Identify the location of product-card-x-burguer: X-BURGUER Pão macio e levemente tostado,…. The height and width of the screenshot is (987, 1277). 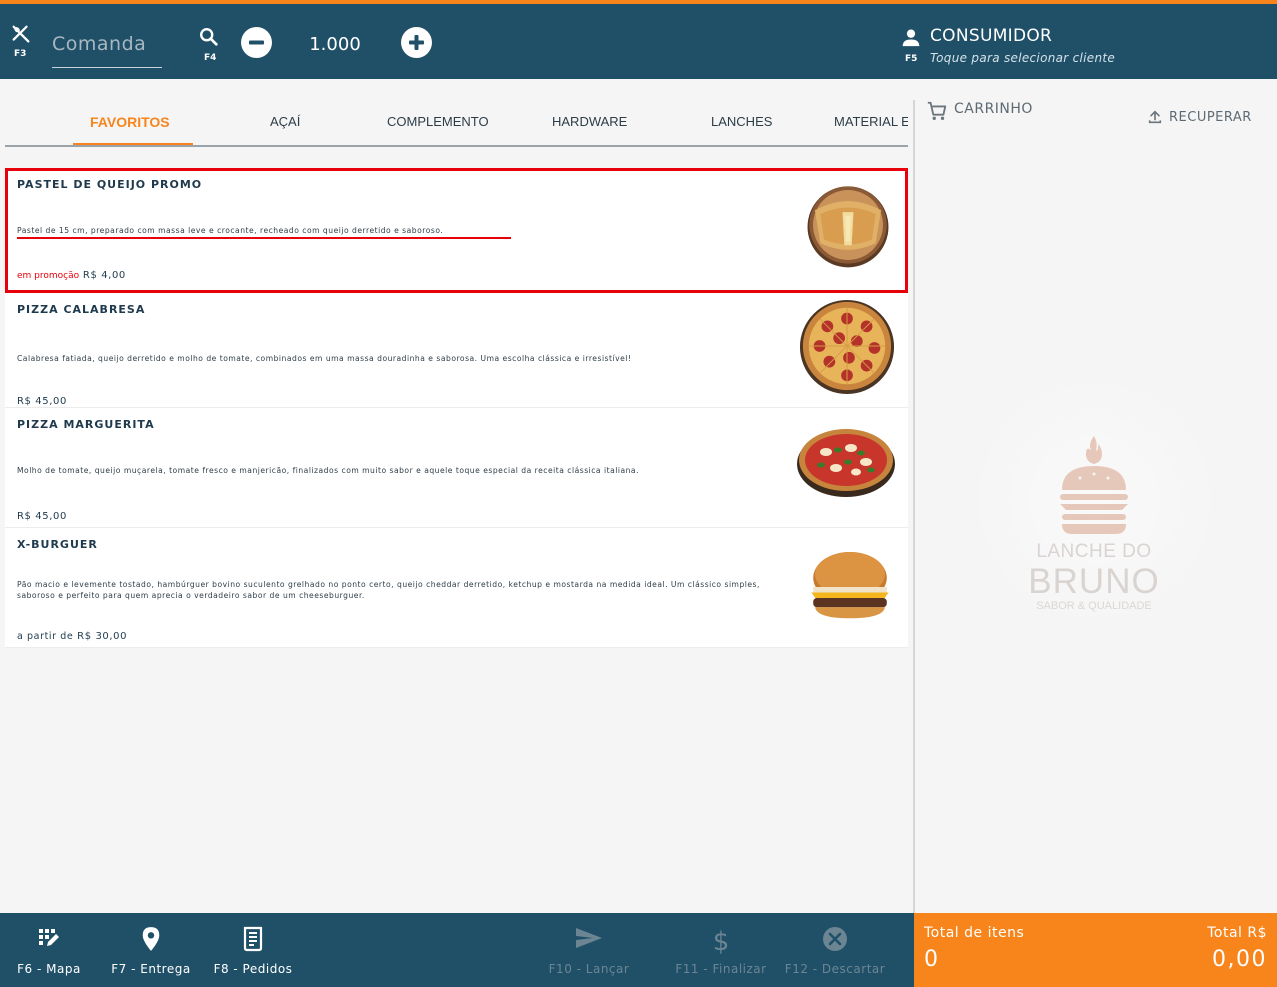
(456, 588).